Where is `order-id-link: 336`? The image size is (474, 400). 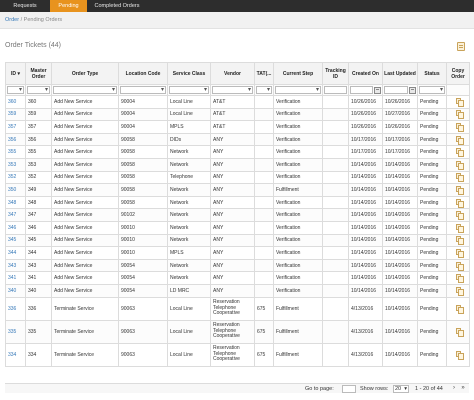
order-id-link: 336 is located at coordinates (15, 308).